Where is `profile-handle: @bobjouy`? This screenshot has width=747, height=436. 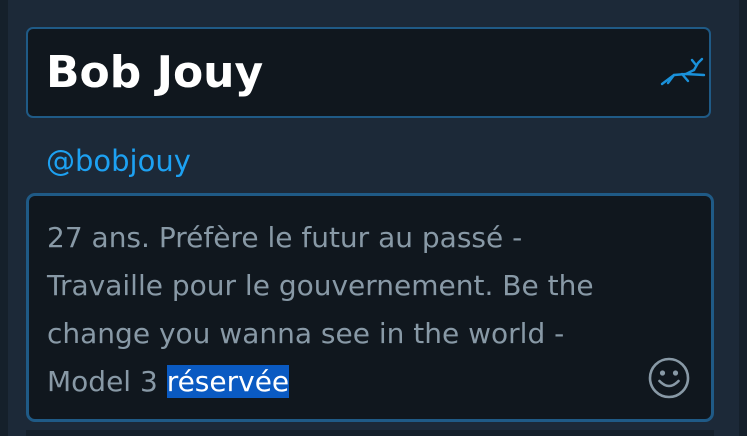 profile-handle: @bobjouy is located at coordinates (118, 161).